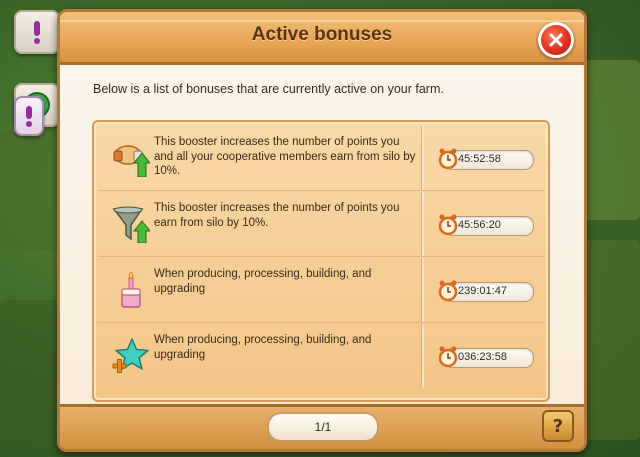 The height and width of the screenshot is (457, 640). Describe the element at coordinates (131, 161) in the screenshot. I see `handshake-booster-icon` at that location.